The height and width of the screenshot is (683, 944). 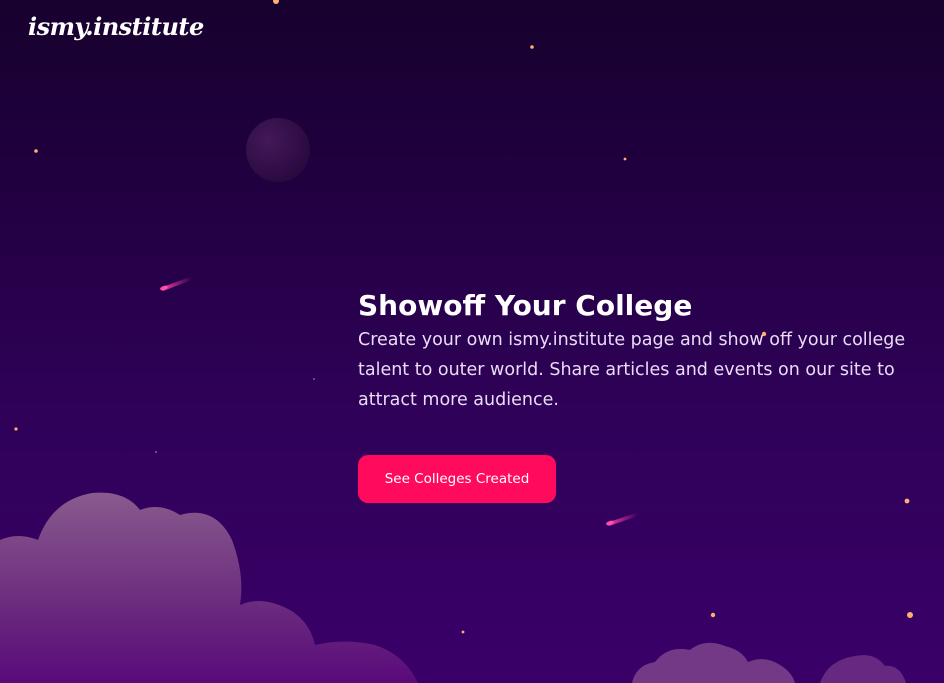 What do you see at coordinates (116, 26) in the screenshot?
I see `site-logo: ismy.institute` at bounding box center [116, 26].